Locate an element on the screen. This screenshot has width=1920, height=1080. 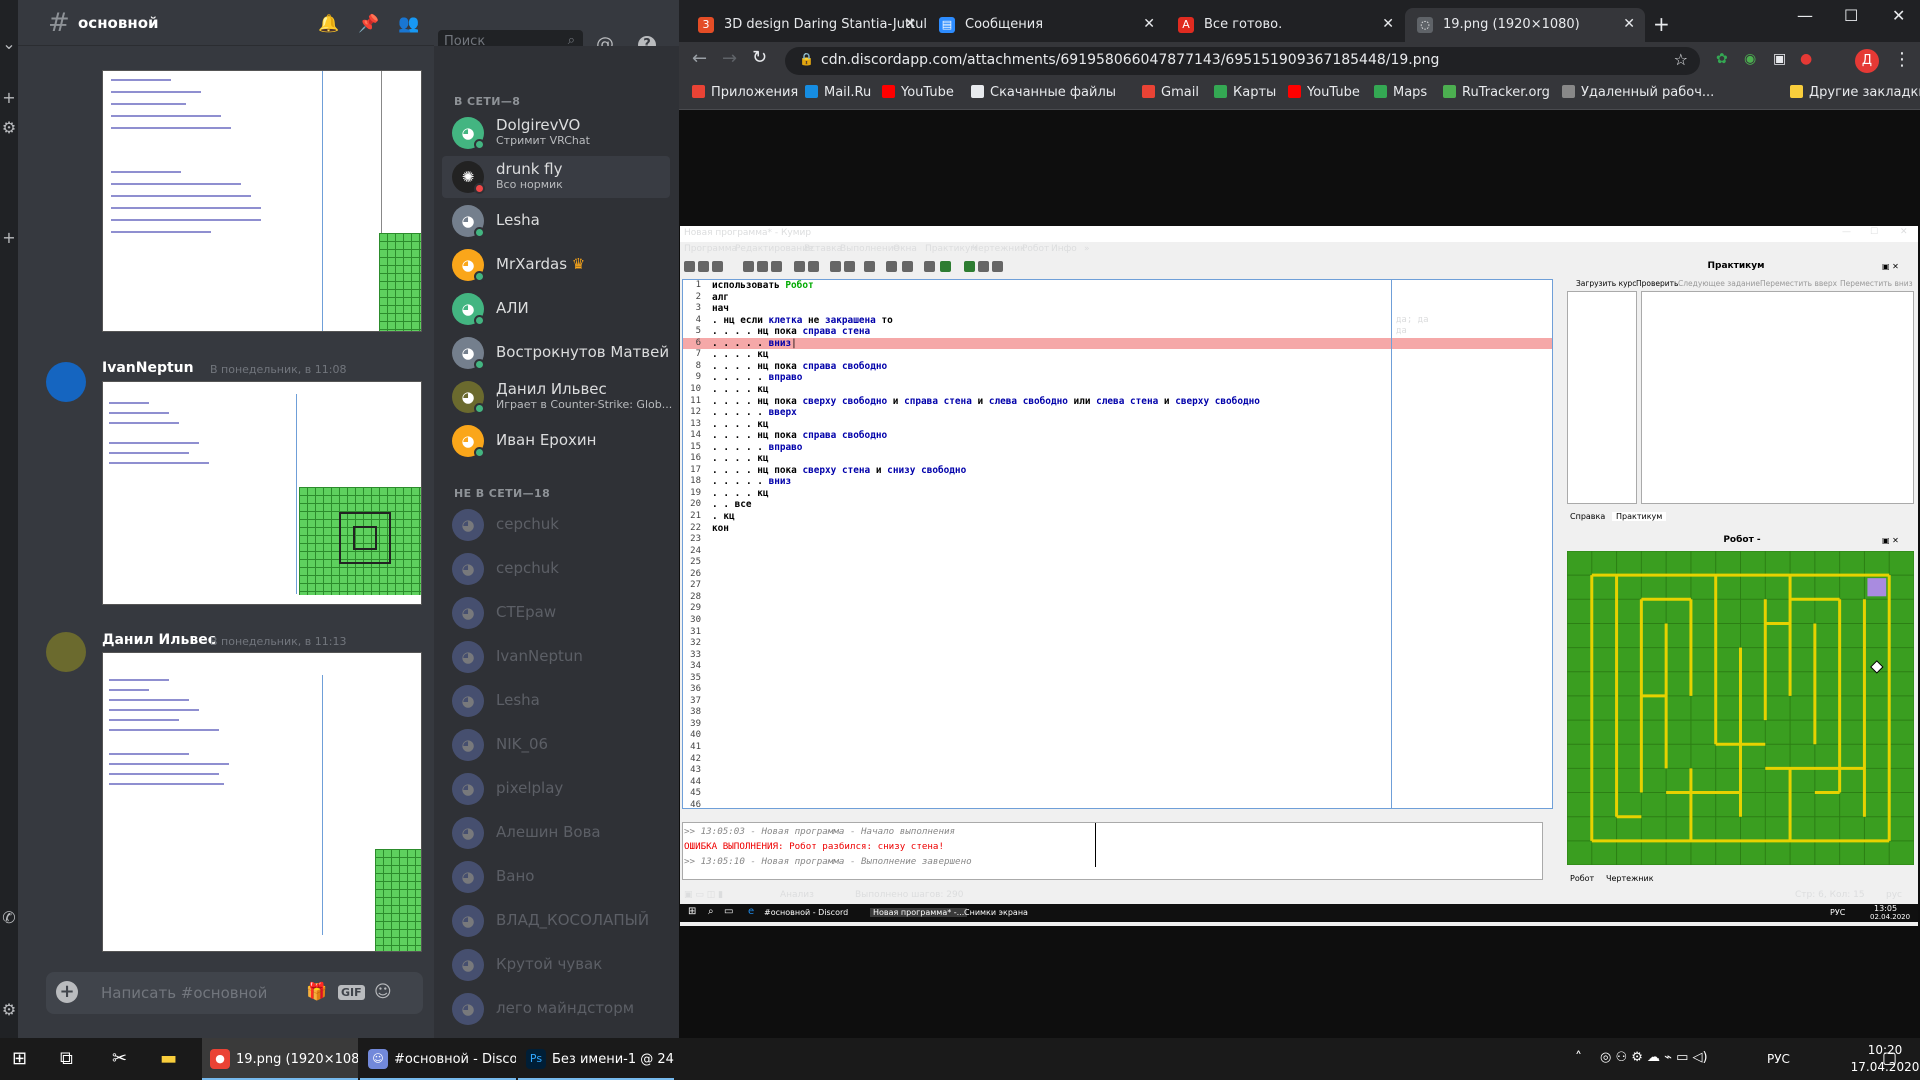
member-item: ◕ IvanNeptun is located at coordinates (556, 657).